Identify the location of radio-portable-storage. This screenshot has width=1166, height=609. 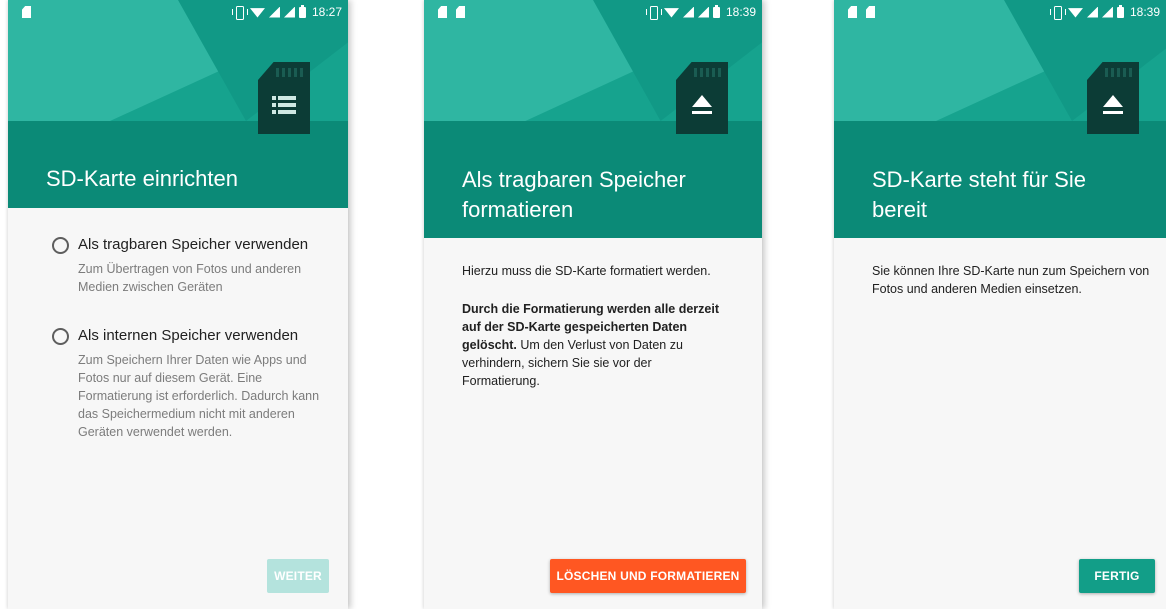
(60, 245).